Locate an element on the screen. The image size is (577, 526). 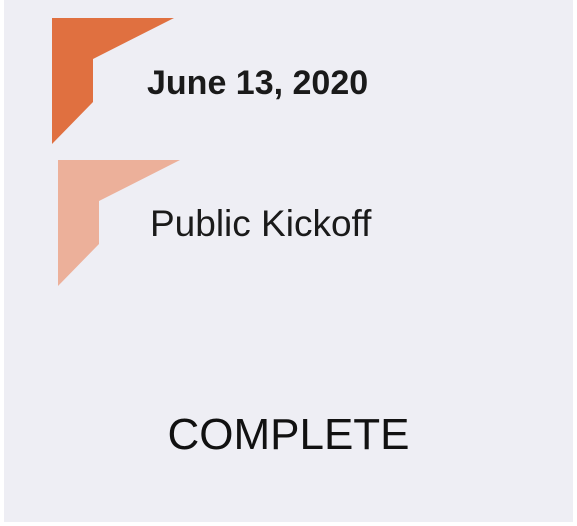
milestone-event: Public Kickoff is located at coordinates (261, 223).